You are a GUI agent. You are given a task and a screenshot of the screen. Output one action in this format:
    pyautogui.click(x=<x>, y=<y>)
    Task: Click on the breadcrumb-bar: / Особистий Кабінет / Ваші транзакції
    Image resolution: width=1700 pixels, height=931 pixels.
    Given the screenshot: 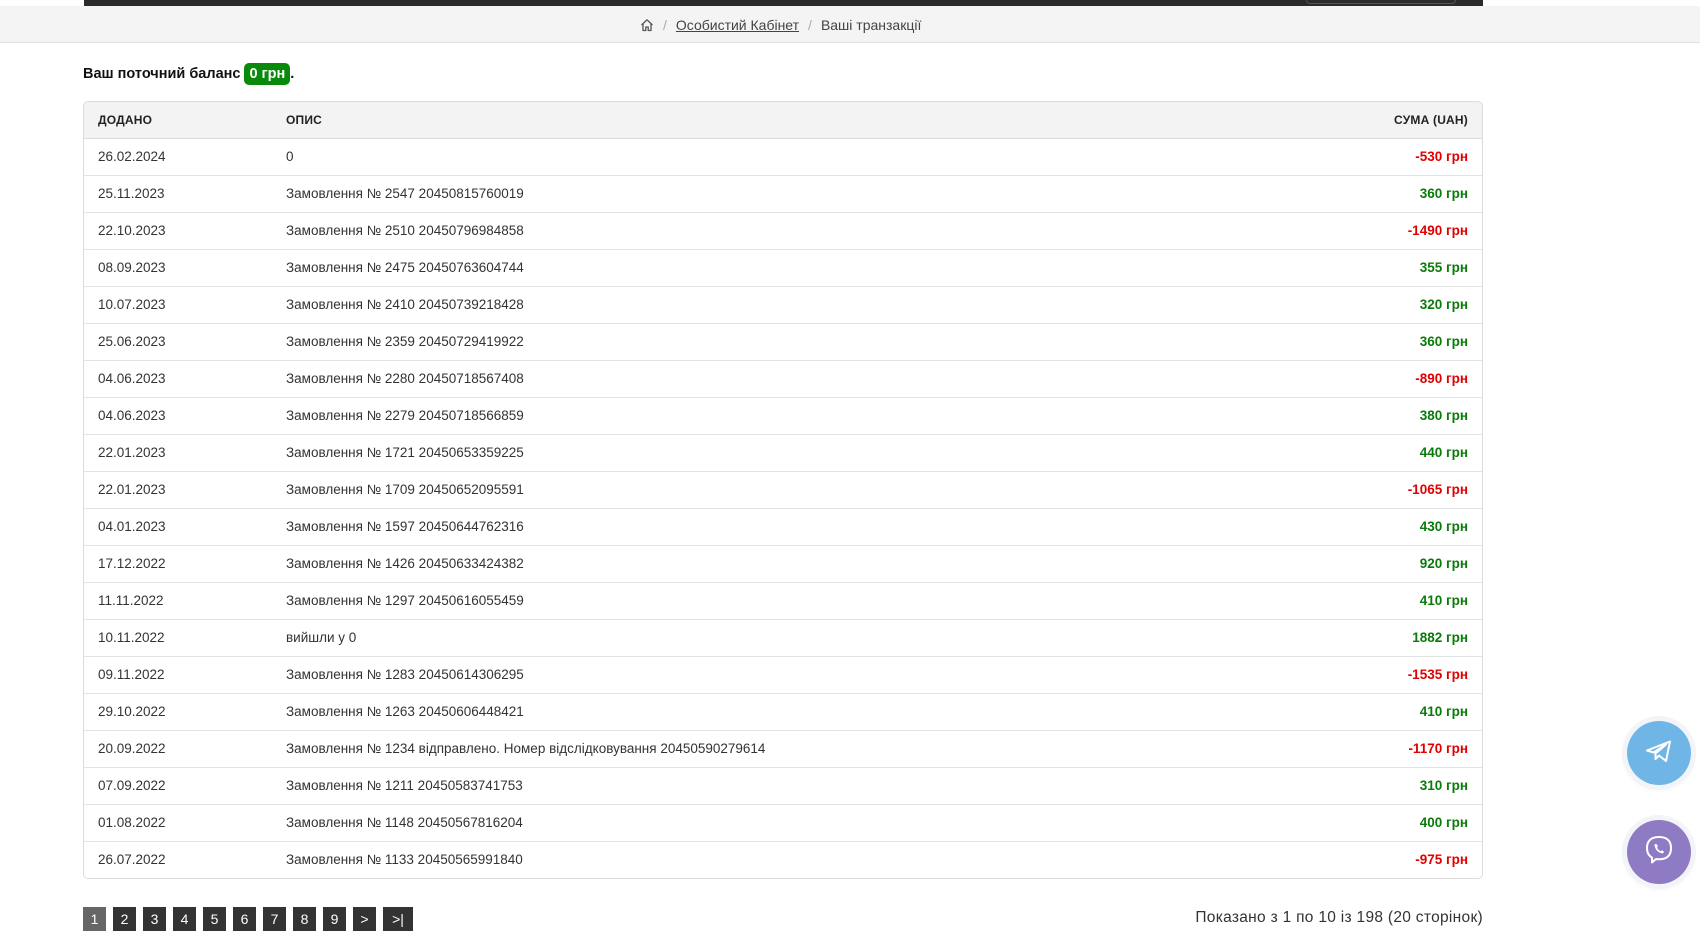 What is the action you would take?
    pyautogui.click(x=850, y=24)
    